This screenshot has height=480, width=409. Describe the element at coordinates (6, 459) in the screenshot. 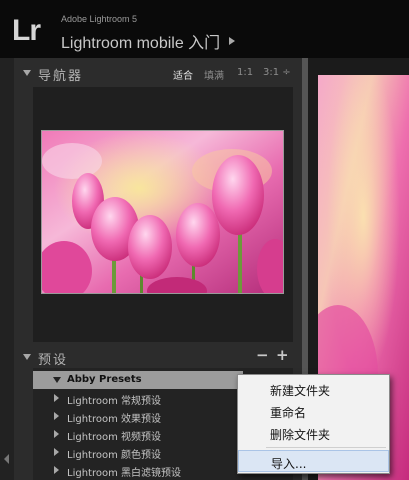

I see `collapse-left-icon` at that location.